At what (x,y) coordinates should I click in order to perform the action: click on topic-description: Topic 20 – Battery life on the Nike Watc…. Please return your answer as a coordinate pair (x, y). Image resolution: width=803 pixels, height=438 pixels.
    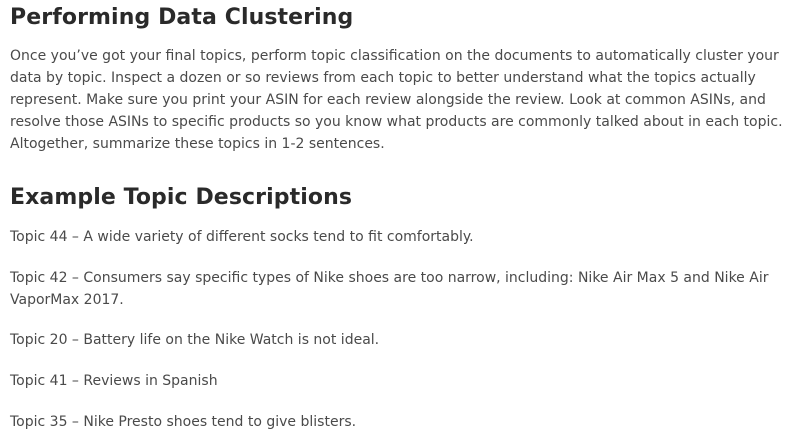
    Looking at the image, I should click on (195, 340).